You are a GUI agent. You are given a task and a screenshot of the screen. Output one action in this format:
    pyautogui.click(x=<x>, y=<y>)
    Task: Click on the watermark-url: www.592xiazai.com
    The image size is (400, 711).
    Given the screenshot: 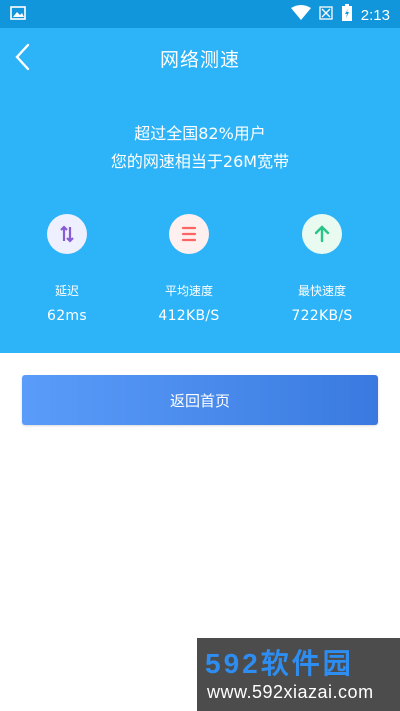 What is the action you would take?
    pyautogui.click(x=290, y=692)
    